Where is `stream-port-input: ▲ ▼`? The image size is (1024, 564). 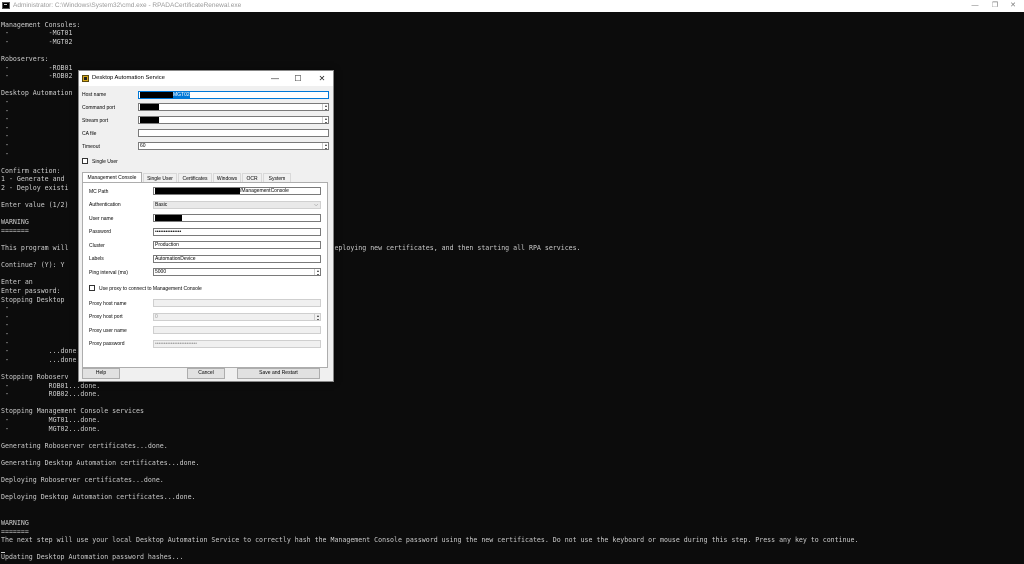 stream-port-input: ▲ ▼ is located at coordinates (233, 120).